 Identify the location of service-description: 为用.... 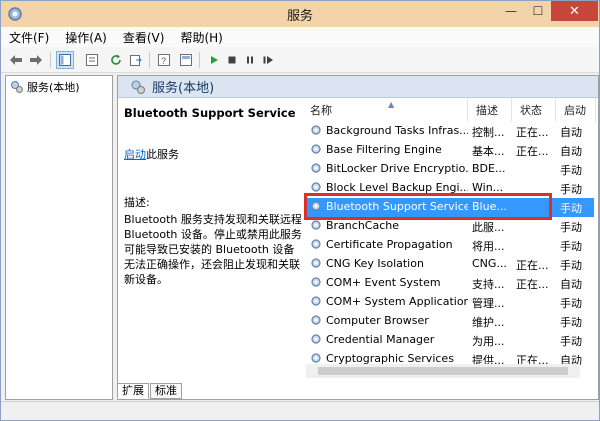
(488, 341).